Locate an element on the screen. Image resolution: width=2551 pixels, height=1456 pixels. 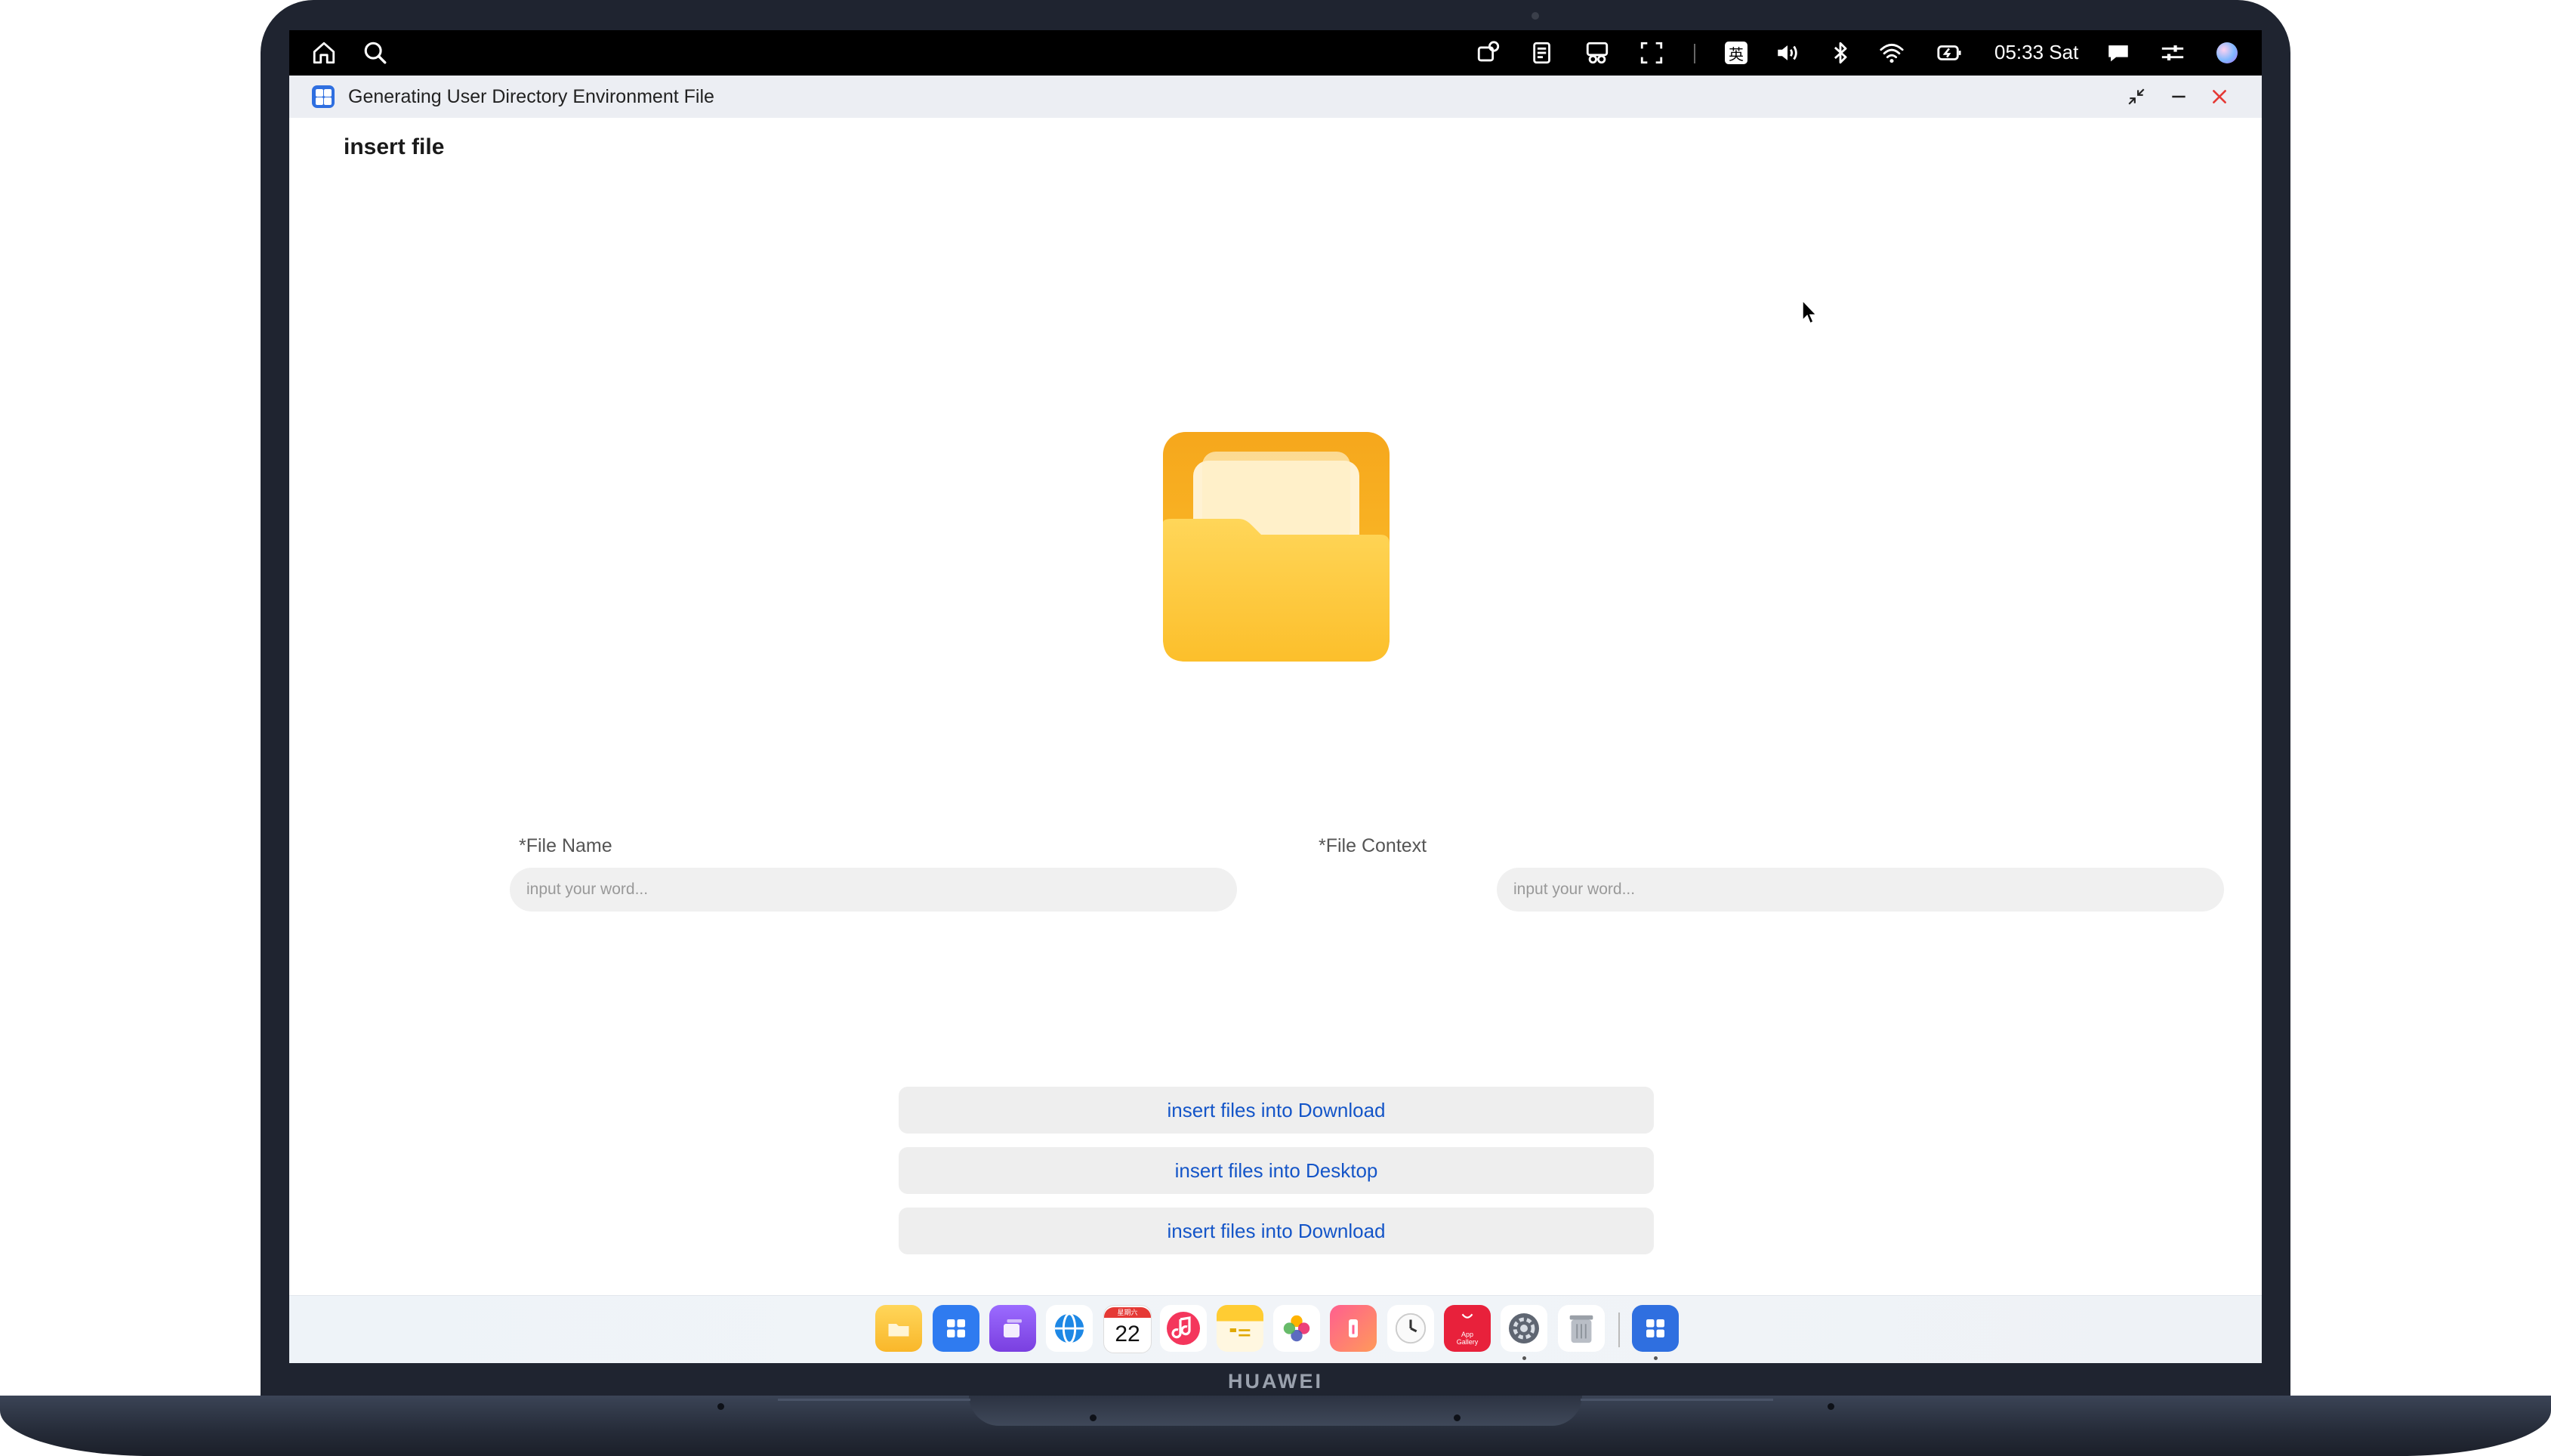
battery-icon is located at coordinates (1950, 52).